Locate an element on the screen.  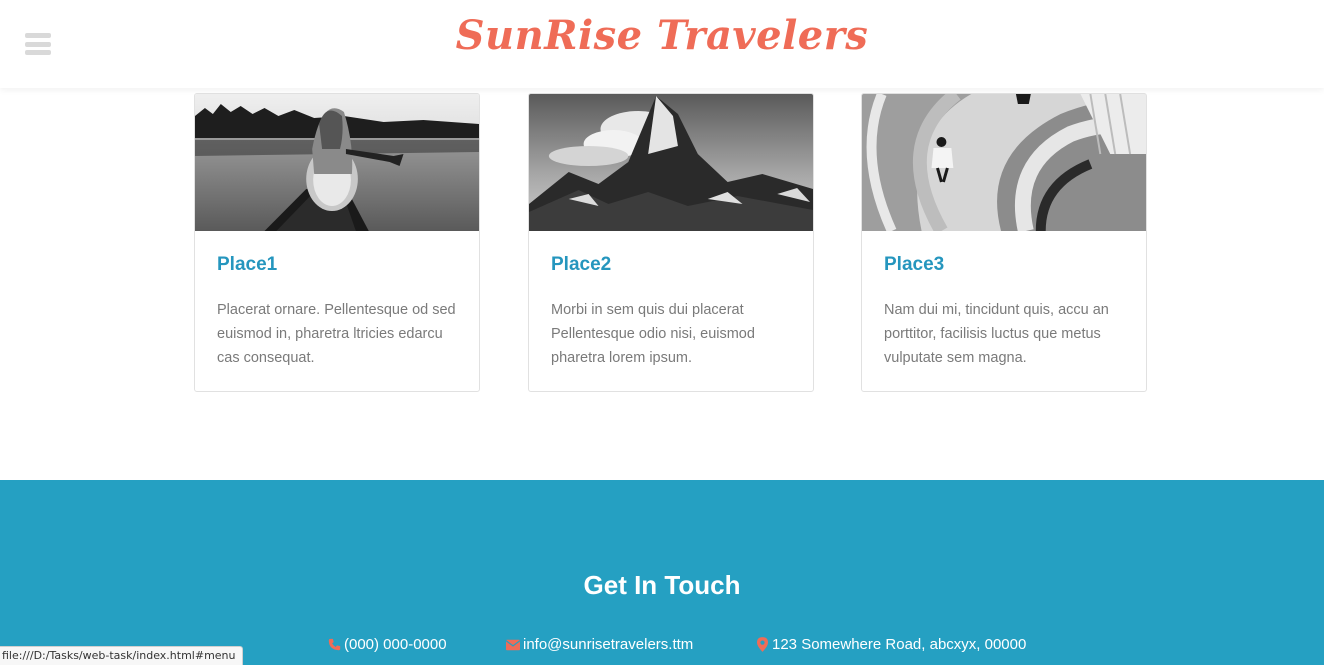
card-image-canoe is located at coordinates (337, 162).